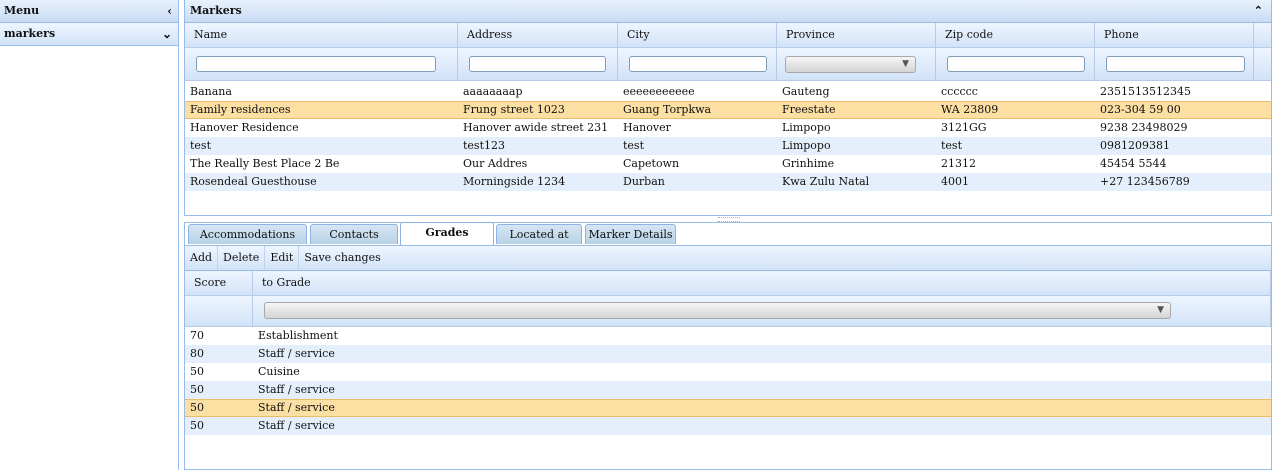  I want to click on panel-title: Markers, so click(216, 10).